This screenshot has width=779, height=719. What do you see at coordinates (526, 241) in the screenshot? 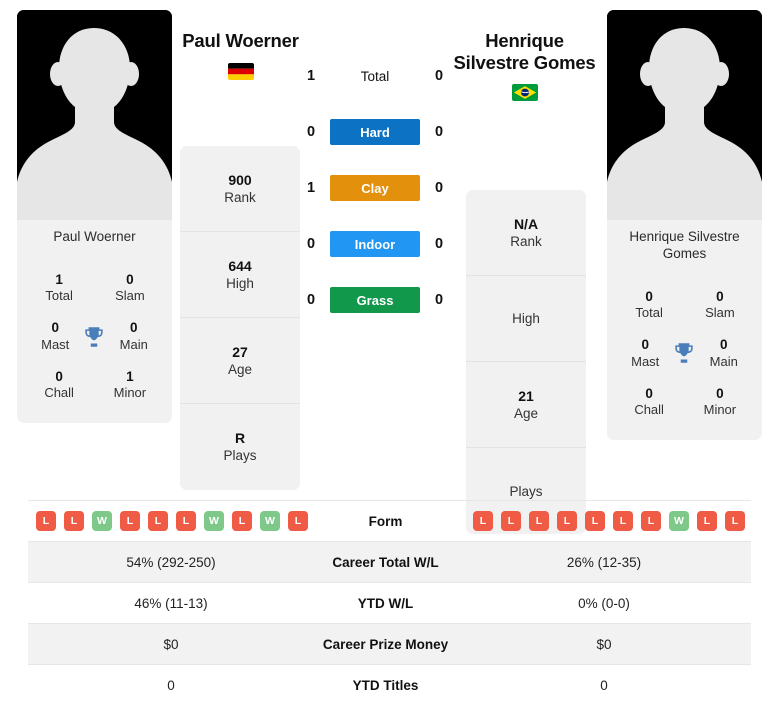
I see `rank-label-right: Rank` at bounding box center [526, 241].